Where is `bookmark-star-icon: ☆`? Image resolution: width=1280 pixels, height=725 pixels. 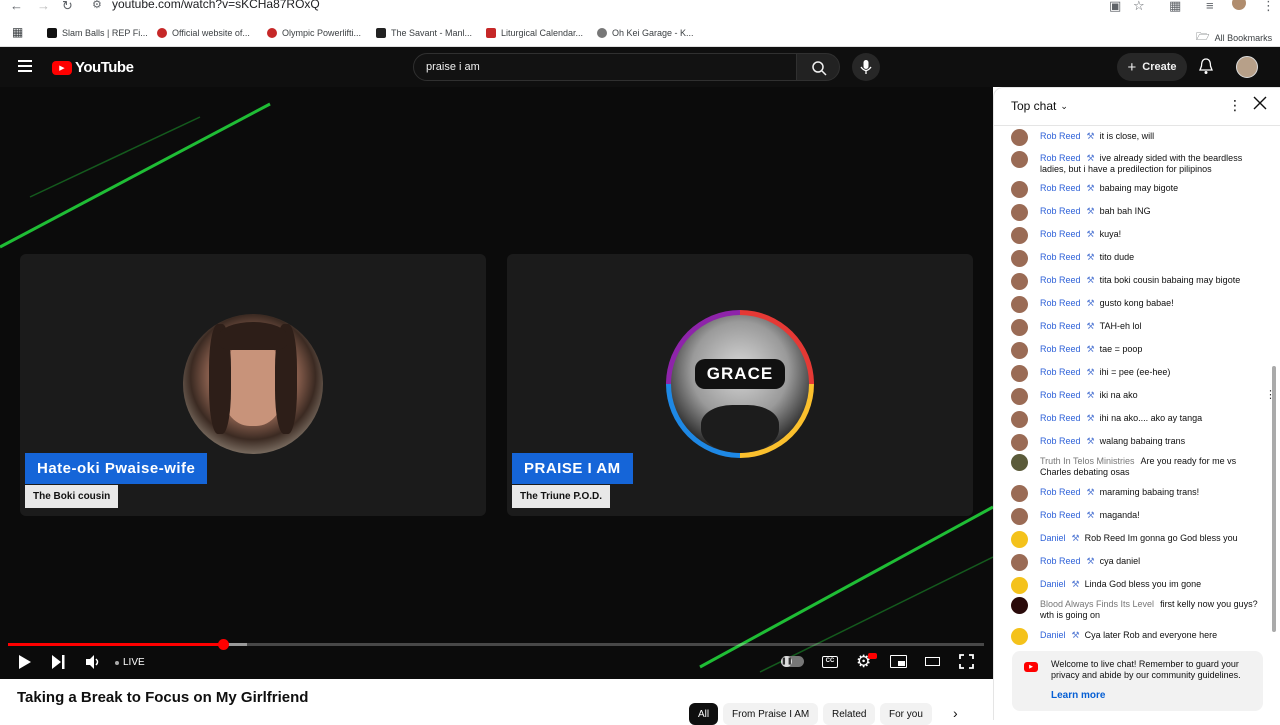 bookmark-star-icon: ☆ is located at coordinates (1139, 7).